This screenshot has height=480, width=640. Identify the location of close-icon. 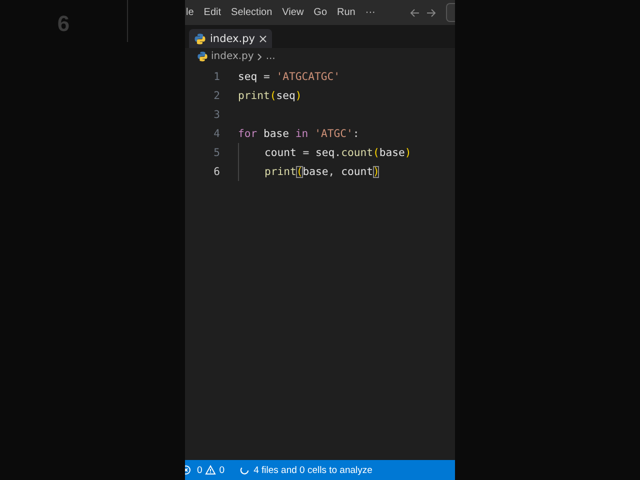
(262, 38).